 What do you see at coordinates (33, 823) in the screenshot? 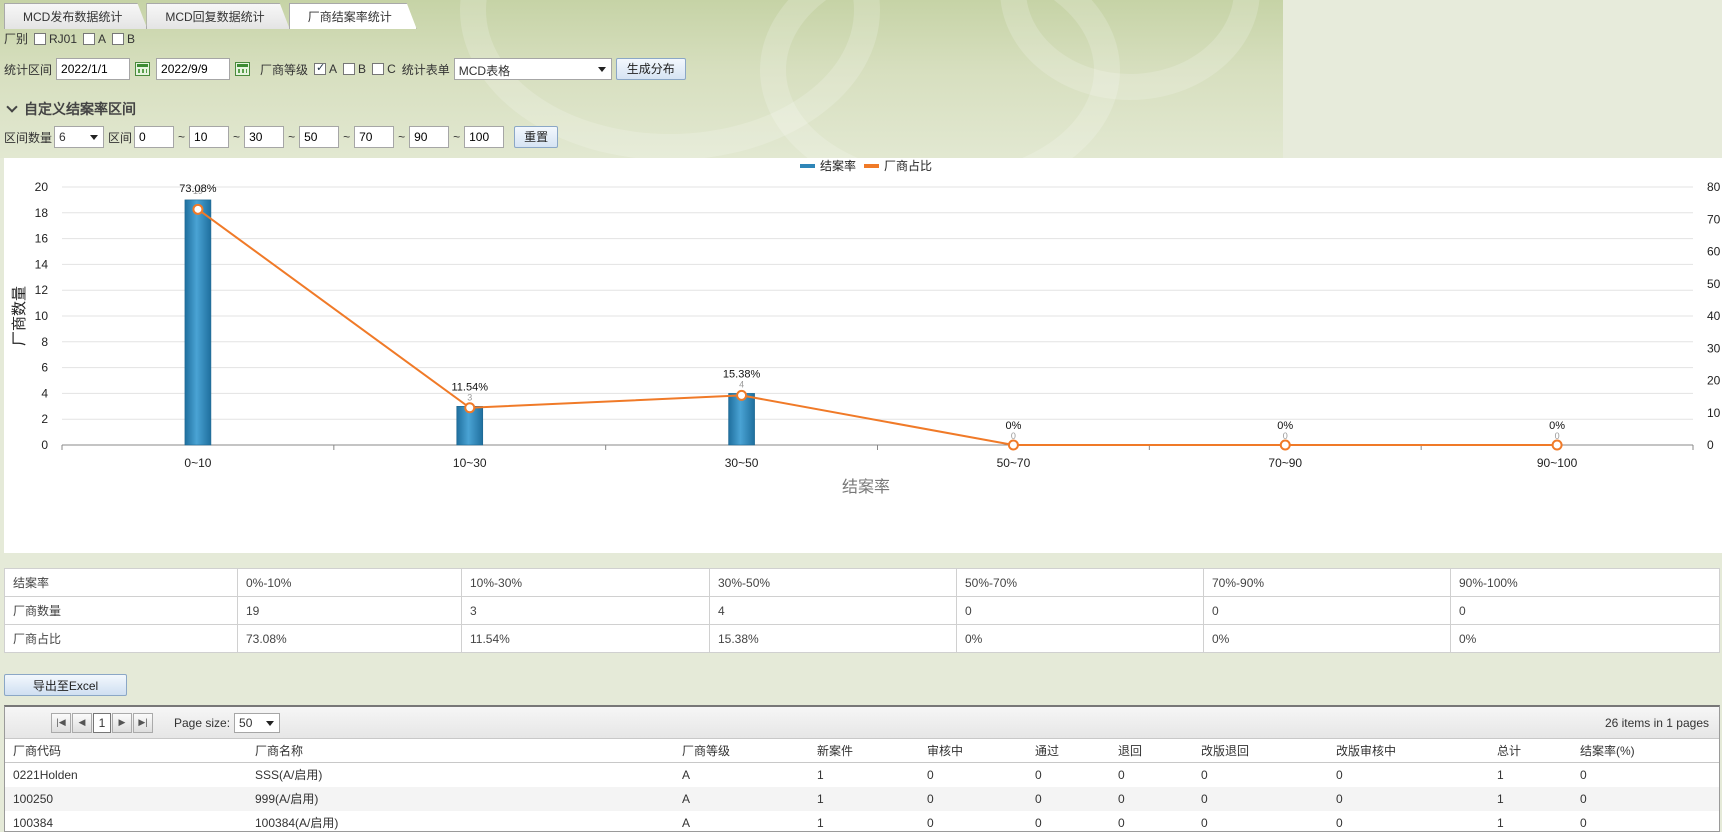
I see `table-cell: 100384` at bounding box center [33, 823].